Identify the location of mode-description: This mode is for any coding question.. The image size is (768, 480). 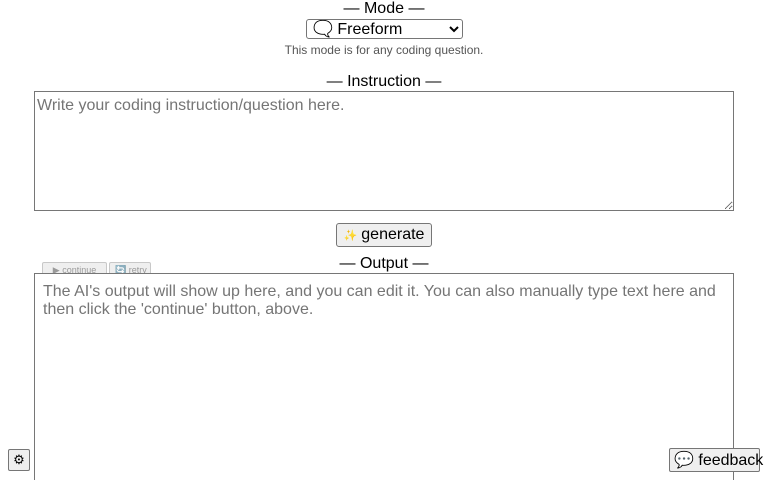
(384, 50).